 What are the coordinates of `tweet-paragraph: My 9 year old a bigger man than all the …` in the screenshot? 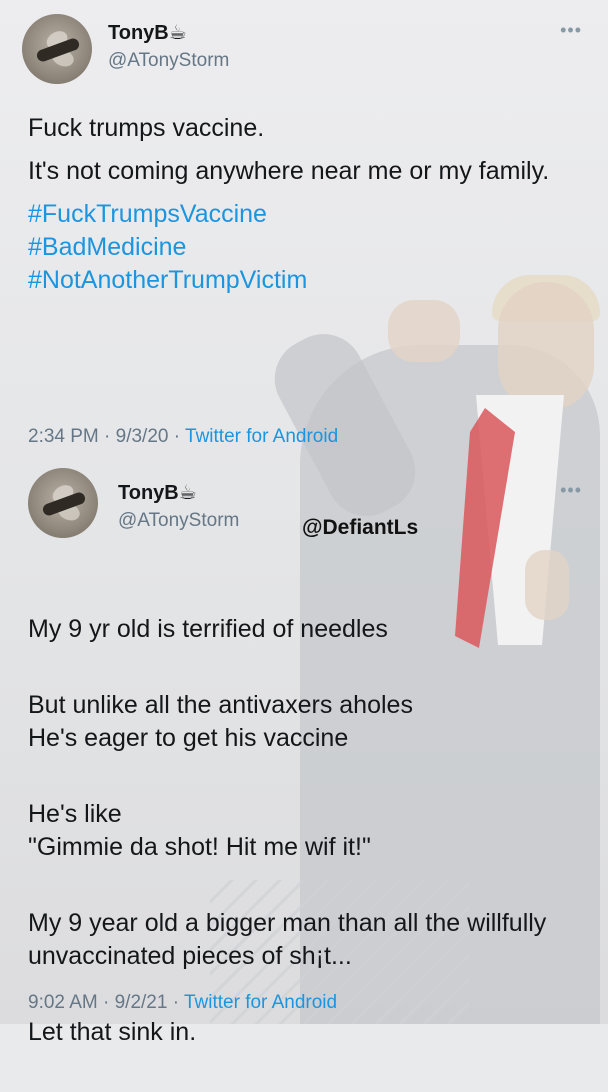 It's located at (287, 939).